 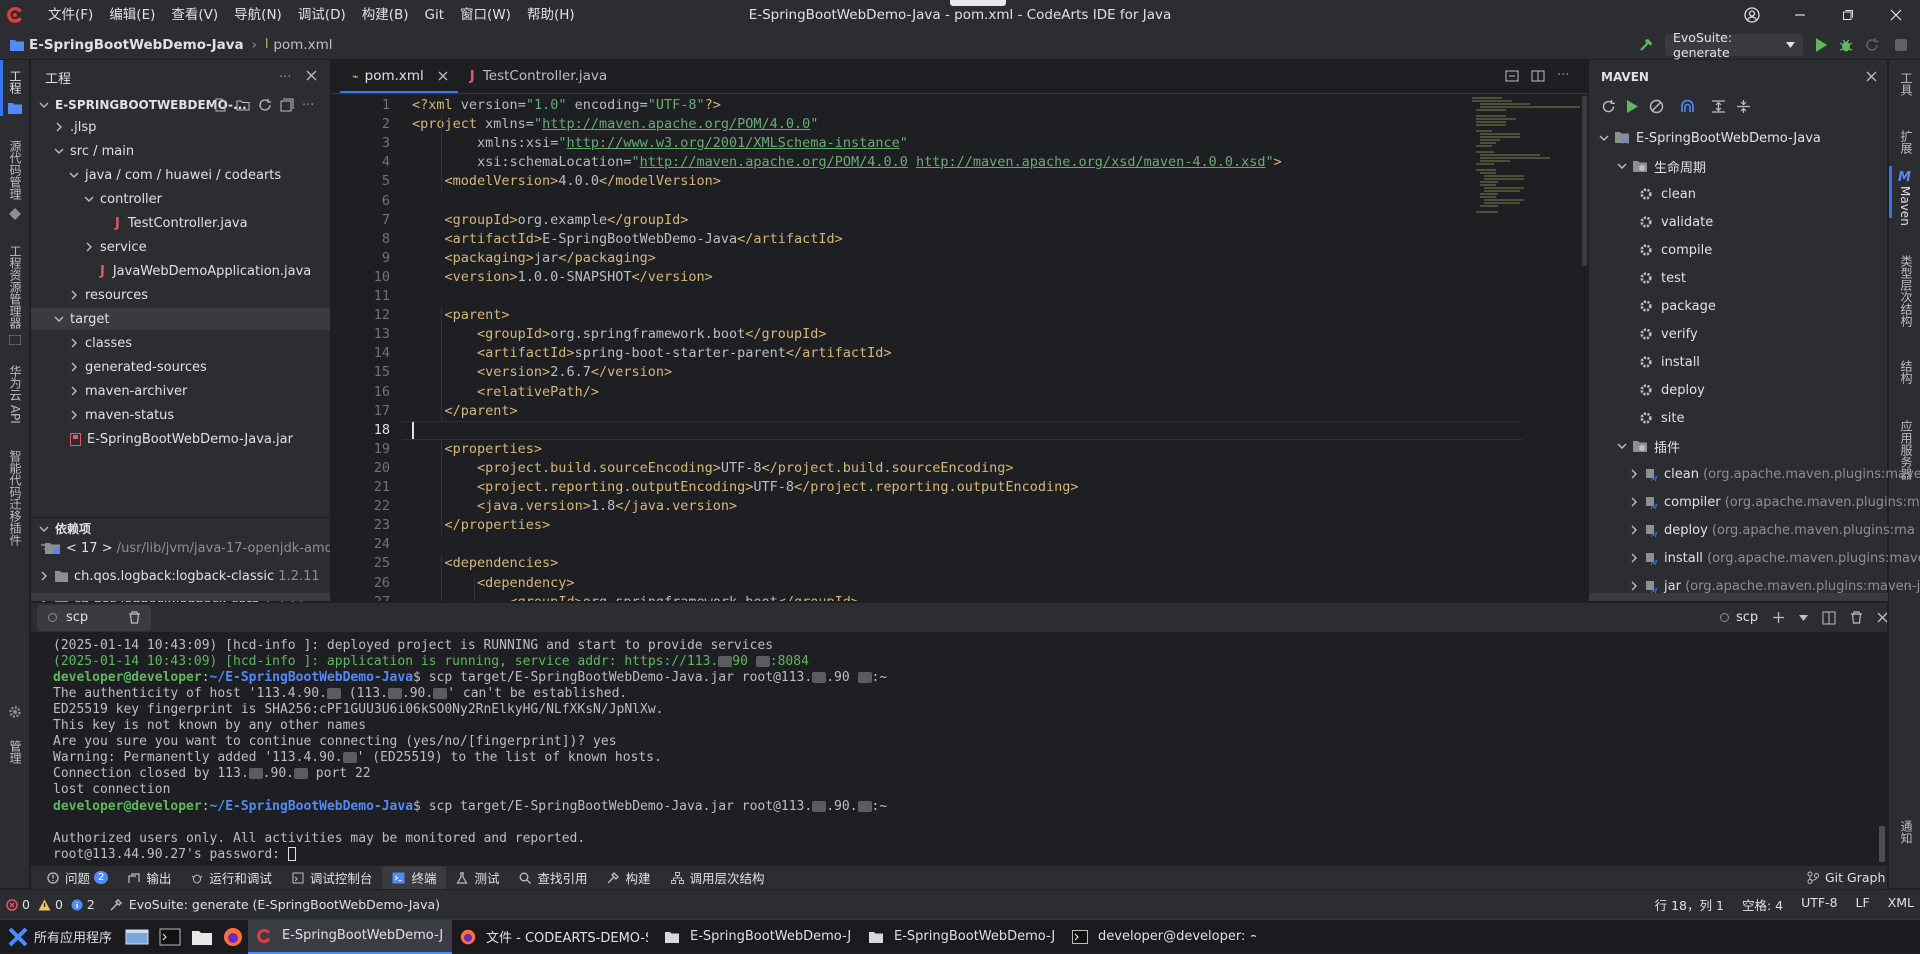 What do you see at coordinates (485, 15) in the screenshot?
I see `menu-7: 窗口(W)` at bounding box center [485, 15].